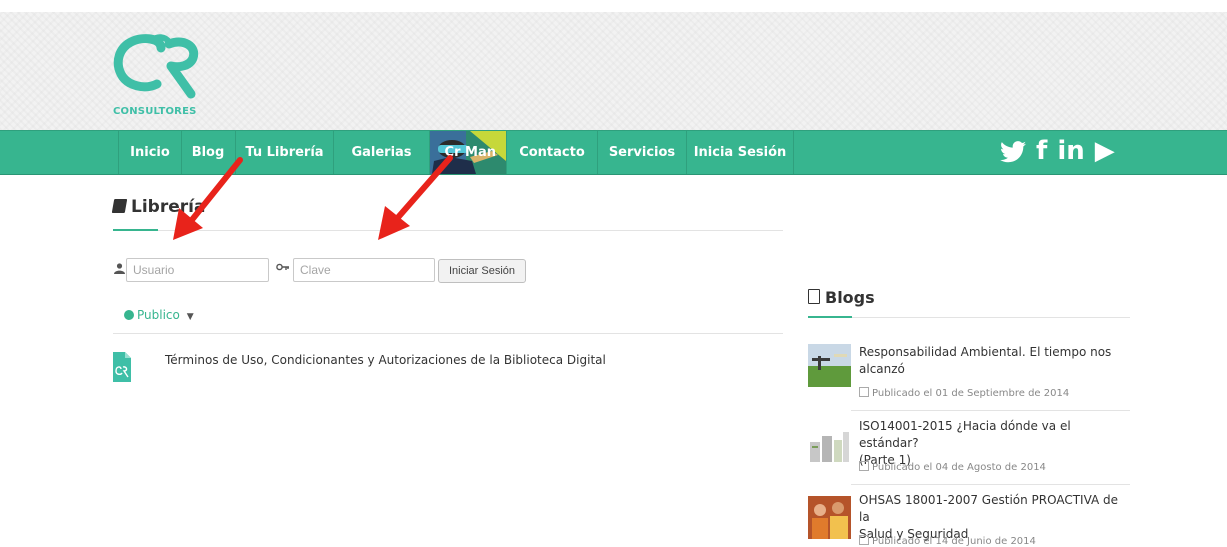 This screenshot has width=1227, height=547. I want to click on logo-text: CONSULTORES, so click(155, 111).